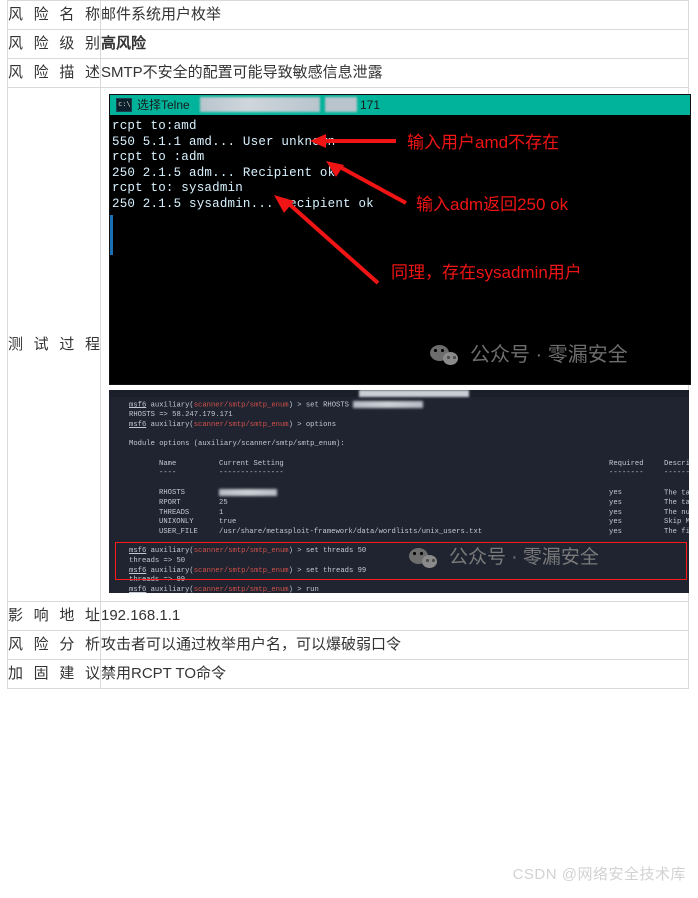 Image resolution: width=698 pixels, height=898 pixels. What do you see at coordinates (54, 15) in the screenshot?
I see `row-label-risk-name: 风 险 名 称` at bounding box center [54, 15].